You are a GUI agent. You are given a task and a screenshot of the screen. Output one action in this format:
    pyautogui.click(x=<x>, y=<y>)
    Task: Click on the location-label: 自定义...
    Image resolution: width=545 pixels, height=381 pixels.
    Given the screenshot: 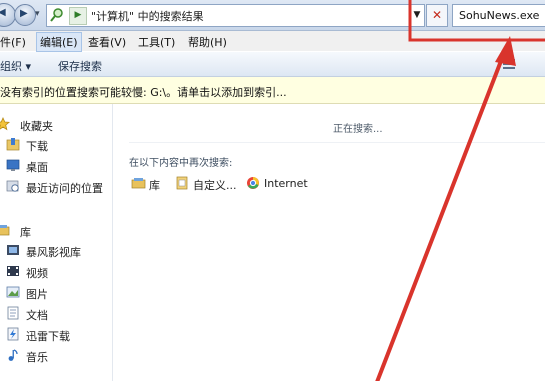 What is the action you would take?
    pyautogui.click(x=215, y=185)
    